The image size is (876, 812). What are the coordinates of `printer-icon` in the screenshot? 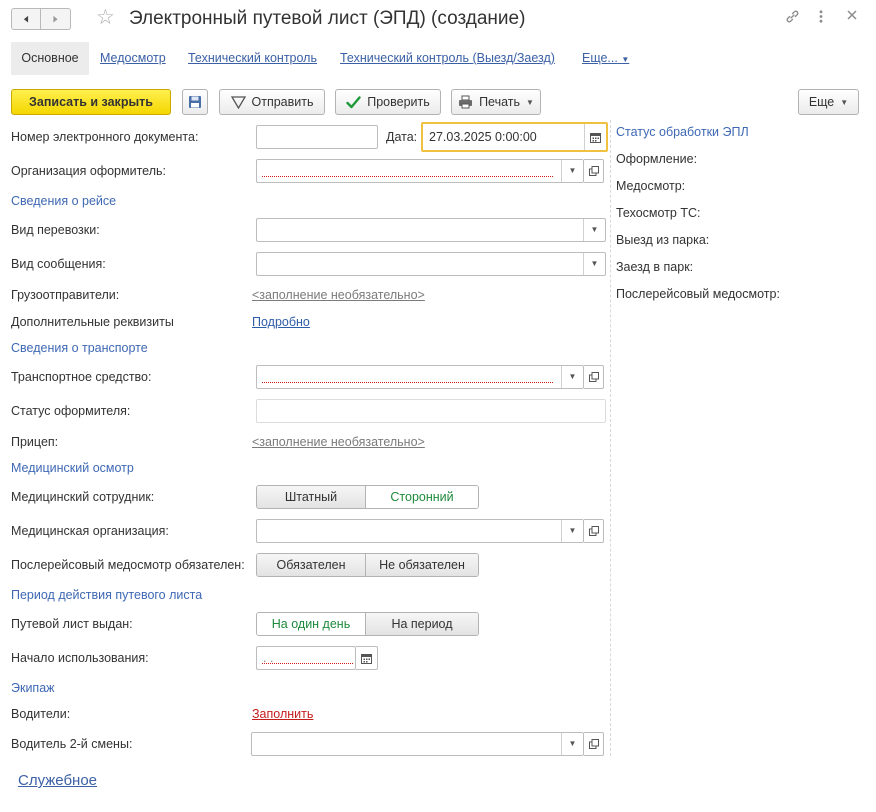 It's located at (466, 102).